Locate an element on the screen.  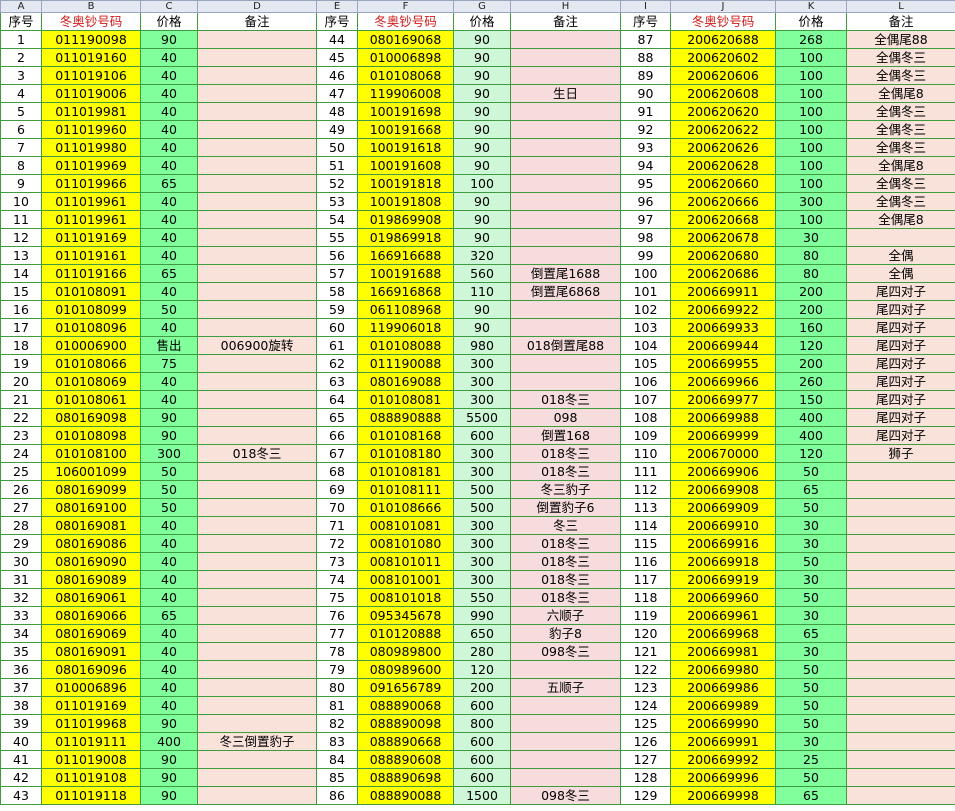
header-cell: 序号 is located at coordinates (645, 21).